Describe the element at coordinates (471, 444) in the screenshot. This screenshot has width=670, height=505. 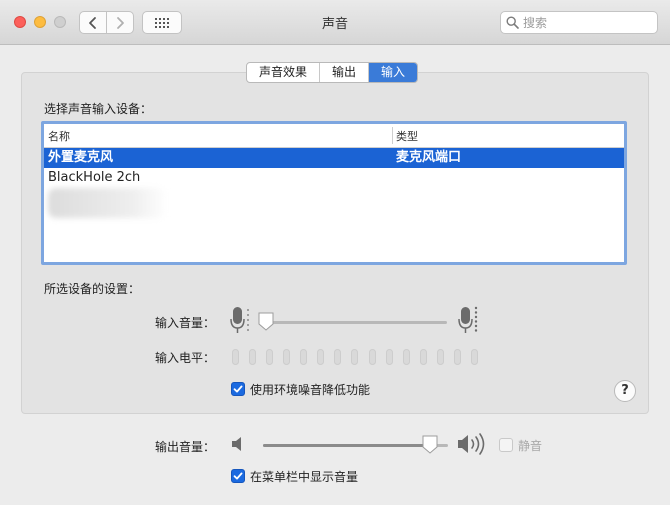
I see `speaker-high-icon` at that location.